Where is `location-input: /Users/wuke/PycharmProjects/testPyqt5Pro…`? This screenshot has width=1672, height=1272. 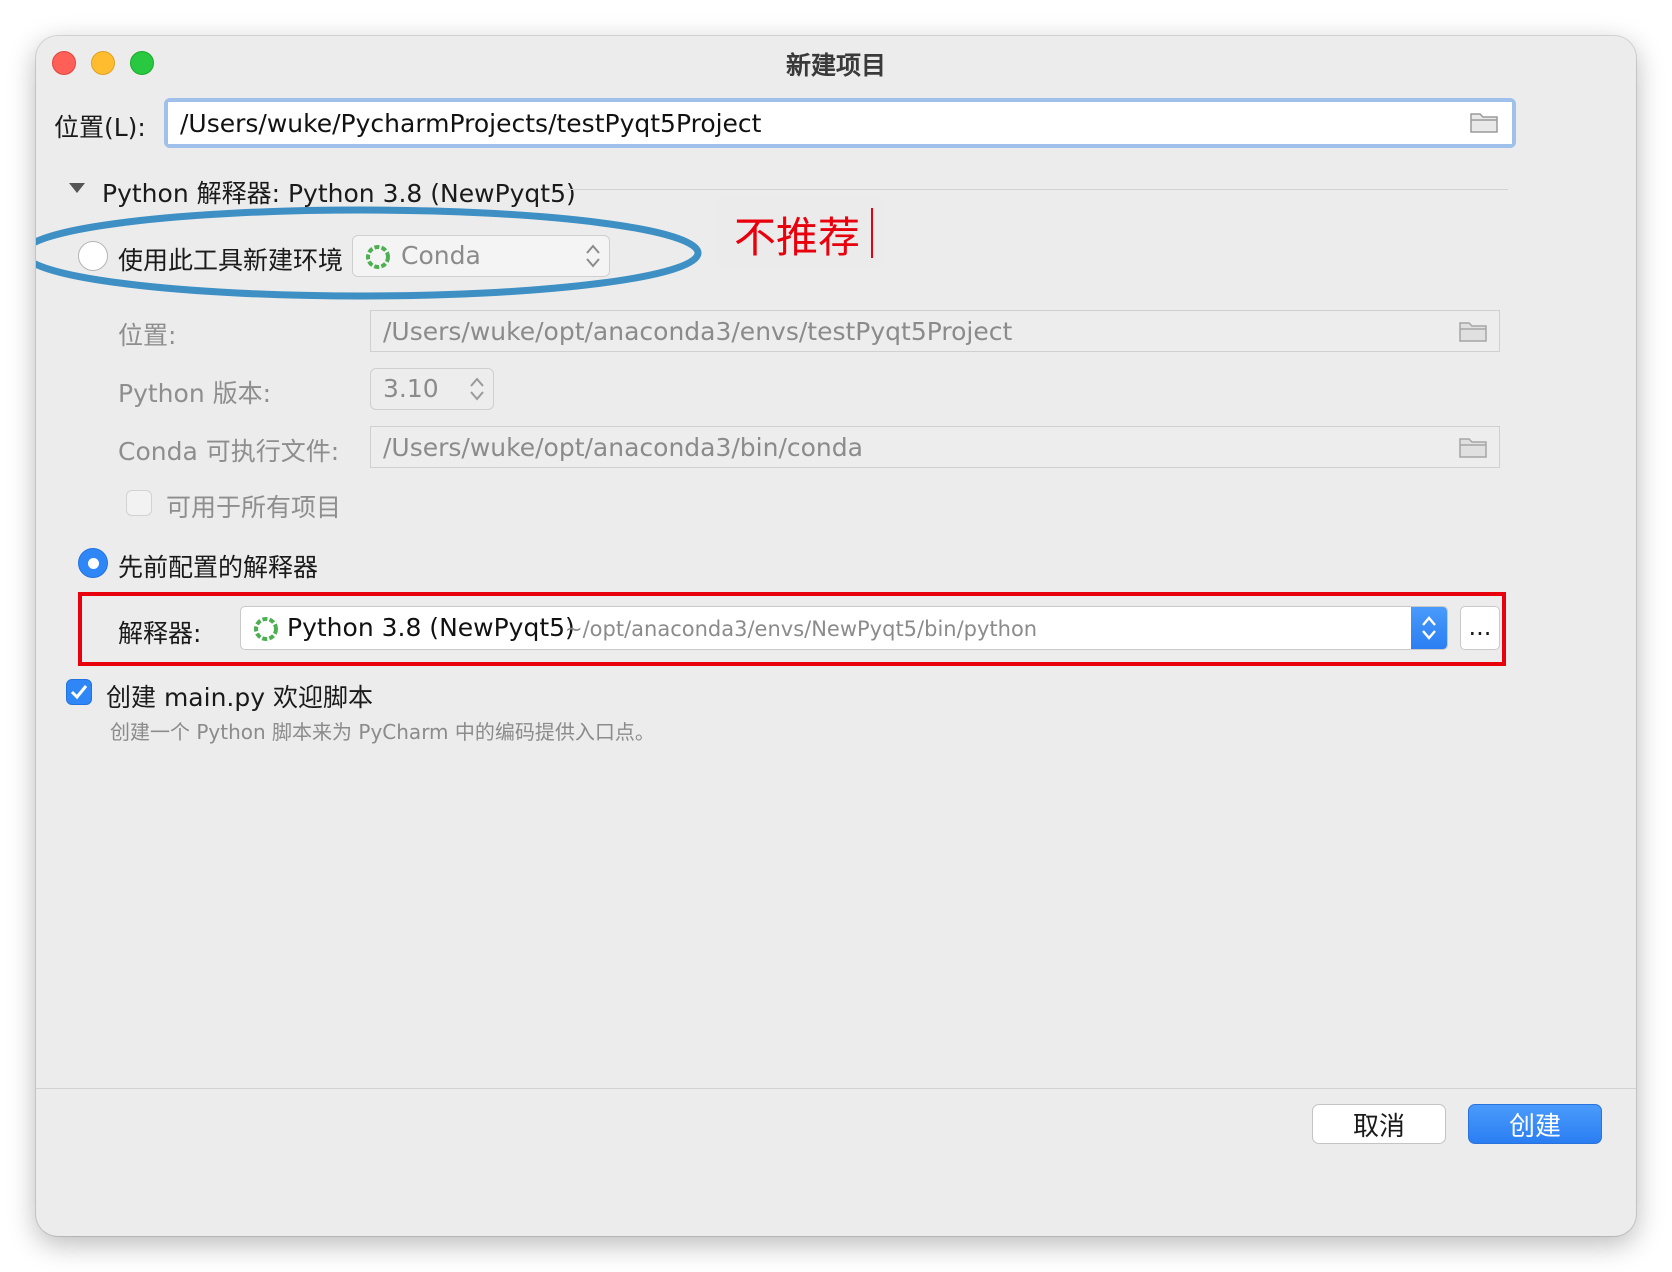
location-input: /Users/wuke/PycharmProjects/testPyqt5Pro… is located at coordinates (840, 123).